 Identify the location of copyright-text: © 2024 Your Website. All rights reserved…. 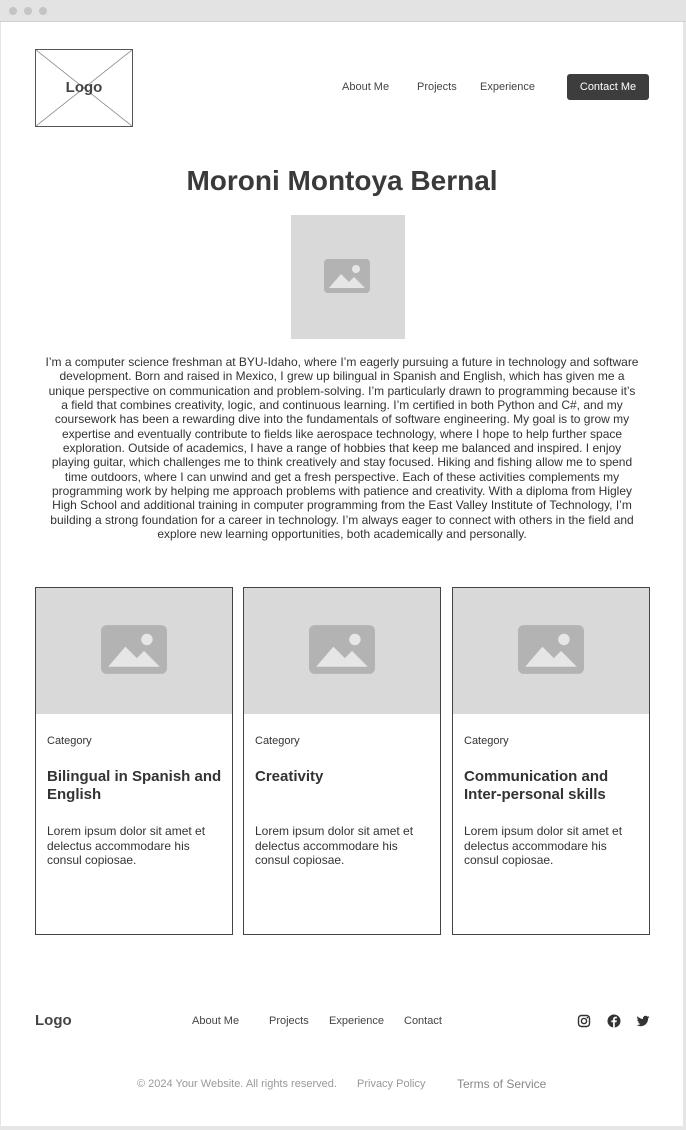
(237, 1084).